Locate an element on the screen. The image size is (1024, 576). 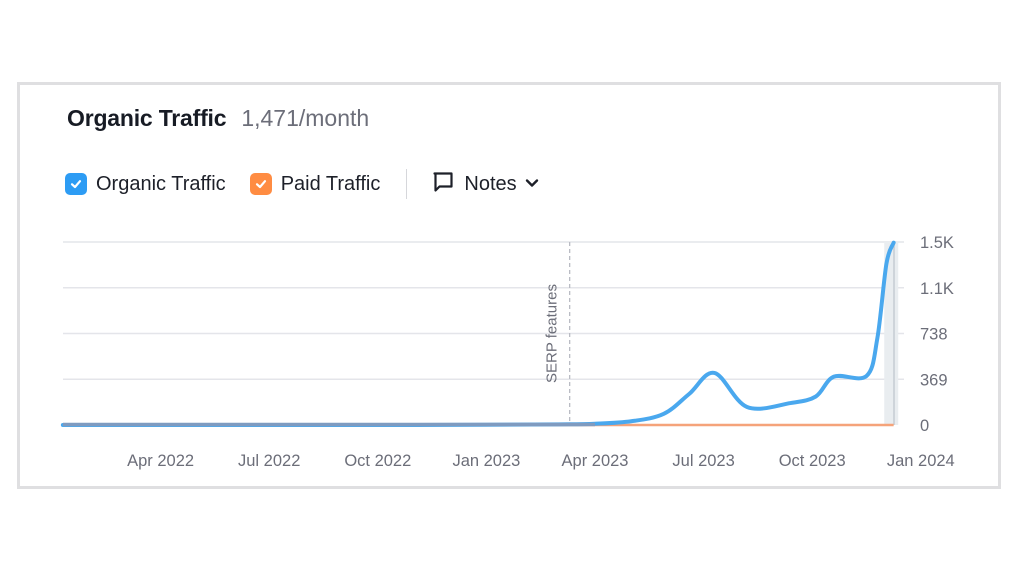
y-tick-label: 369 is located at coordinates (934, 380).